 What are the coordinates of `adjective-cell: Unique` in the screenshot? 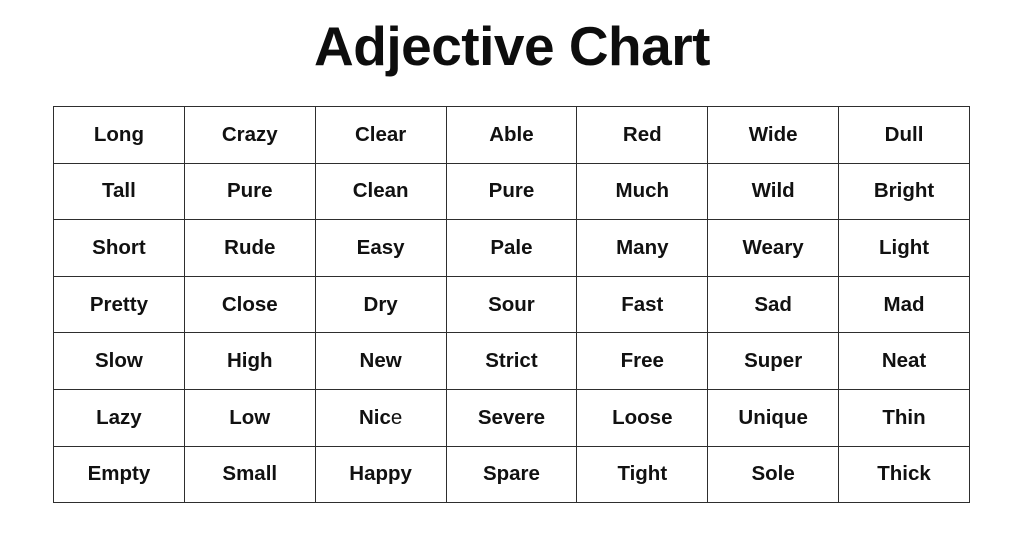 It's located at (773, 417).